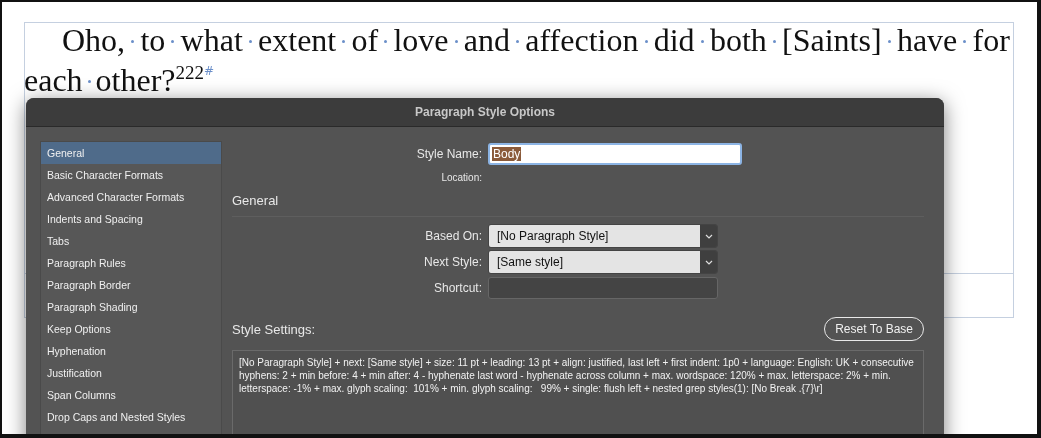 This screenshot has height=438, width=1041. What do you see at coordinates (131, 329) in the screenshot?
I see `sidebar-item: Keep Options` at bounding box center [131, 329].